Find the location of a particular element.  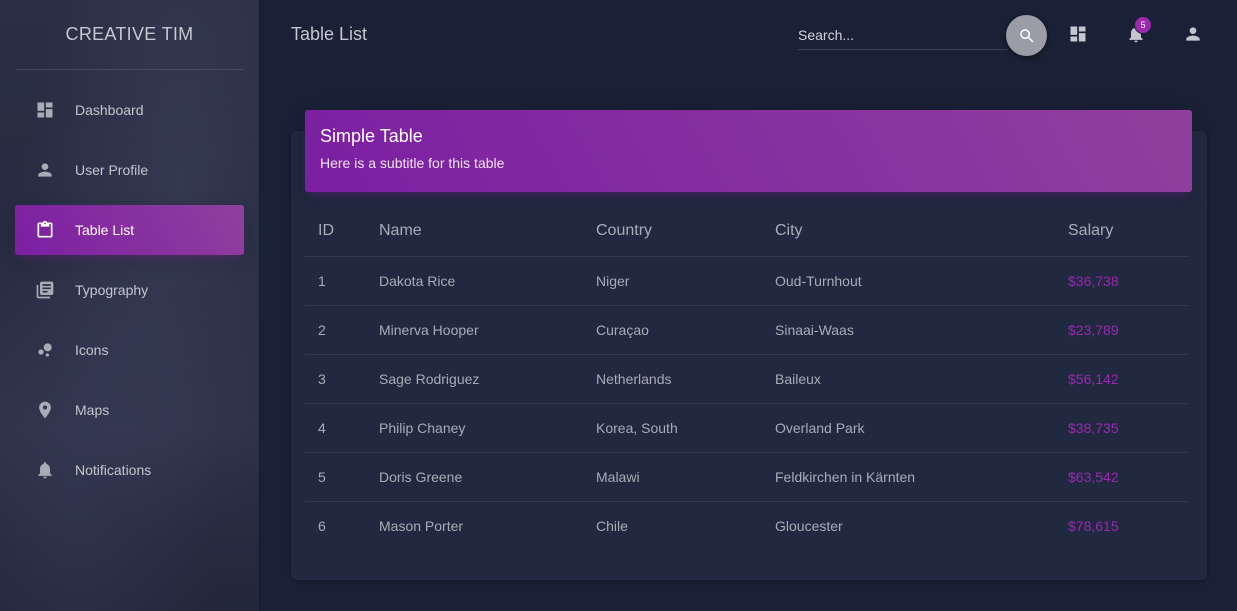

sidebar-item-label: Notifications is located at coordinates (113, 470).